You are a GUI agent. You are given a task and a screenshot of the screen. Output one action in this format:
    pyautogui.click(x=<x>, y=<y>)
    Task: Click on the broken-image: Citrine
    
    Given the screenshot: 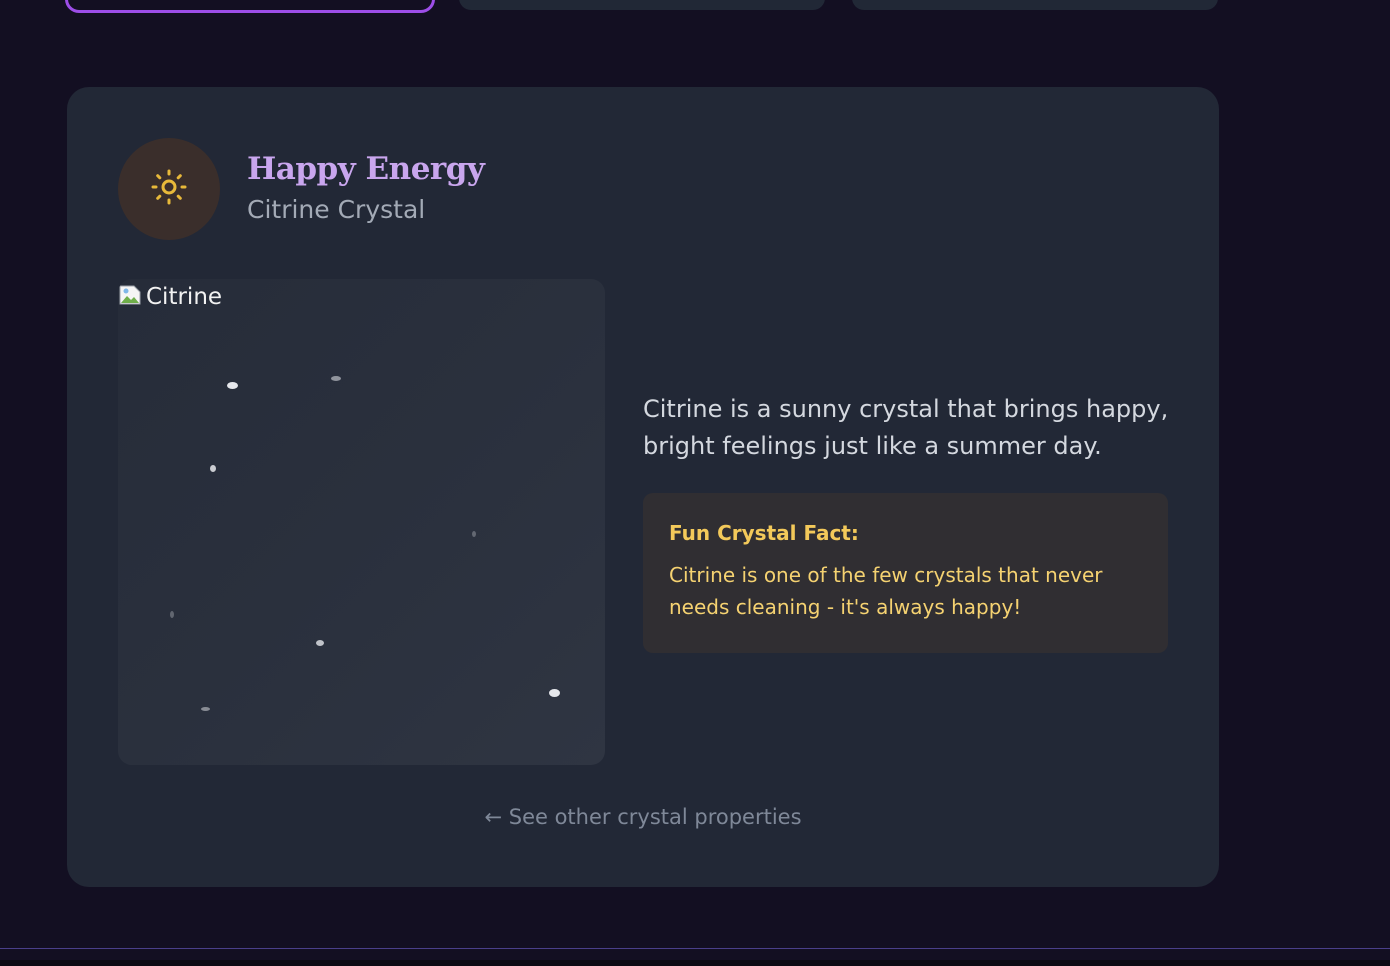 What is the action you would take?
    pyautogui.click(x=170, y=297)
    